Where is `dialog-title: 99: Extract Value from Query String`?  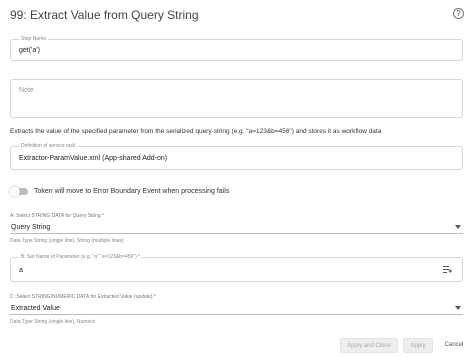
dialog-title: 99: Extract Value from Query String is located at coordinates (104, 15).